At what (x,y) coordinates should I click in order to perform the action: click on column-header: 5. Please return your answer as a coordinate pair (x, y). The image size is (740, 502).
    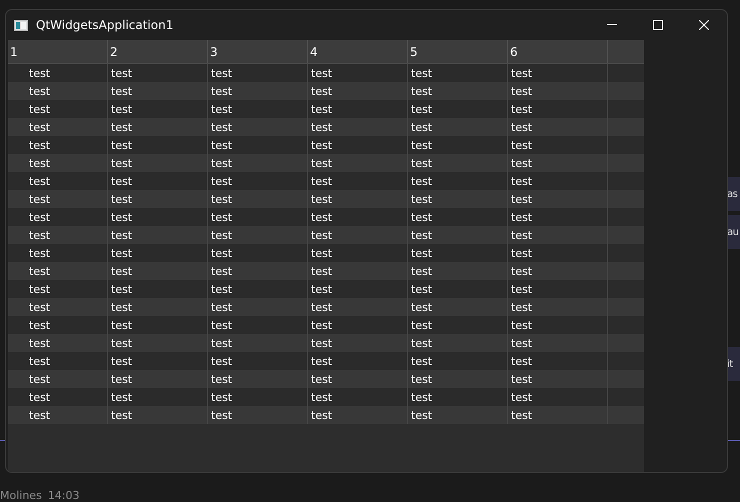
    Looking at the image, I should click on (458, 51).